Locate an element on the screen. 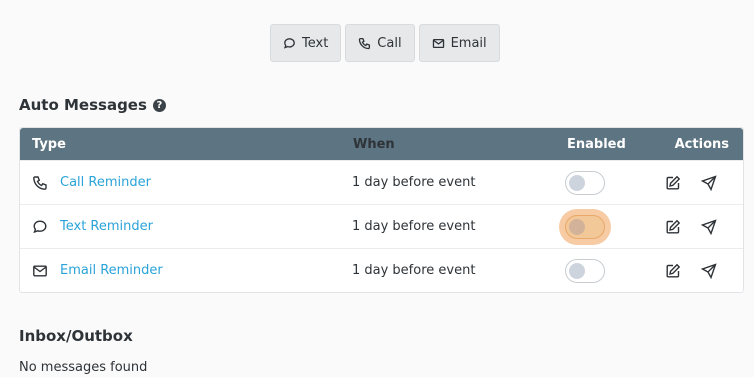  table-row: Call Reminder 1 day before event is located at coordinates (381, 182).